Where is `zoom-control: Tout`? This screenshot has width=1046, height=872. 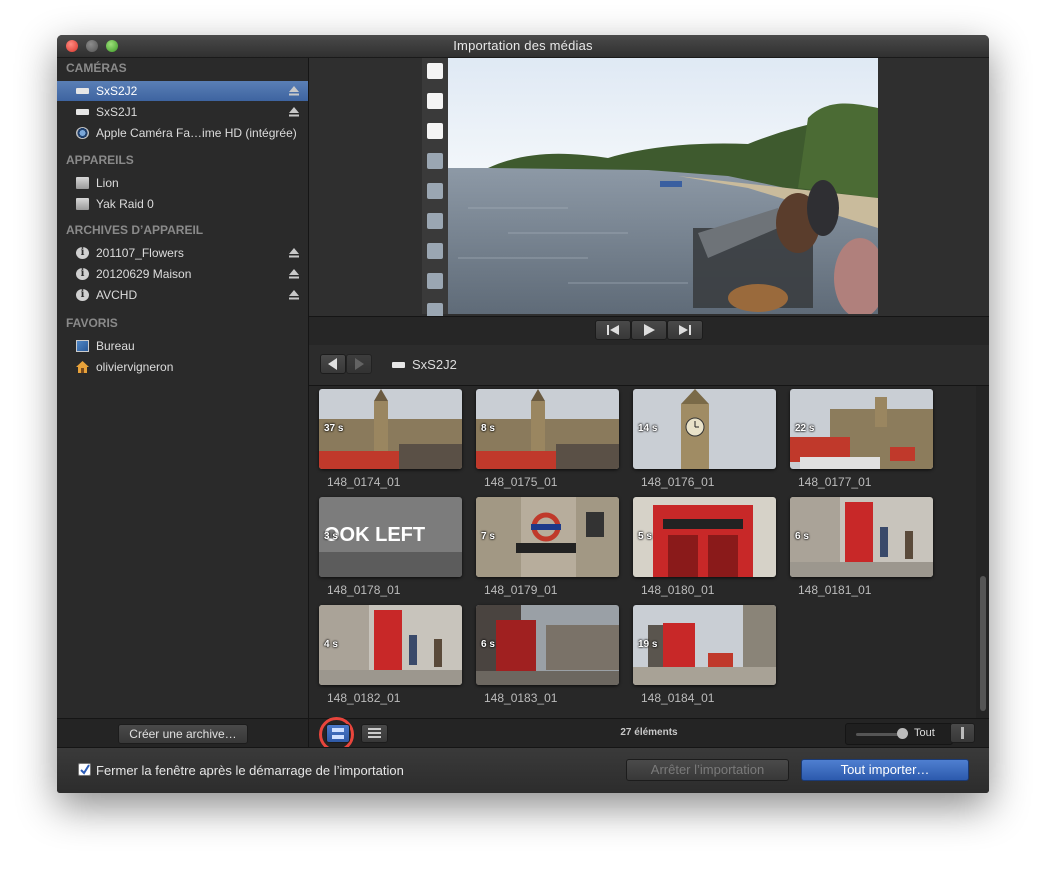
zoom-control: Tout is located at coordinates (899, 734).